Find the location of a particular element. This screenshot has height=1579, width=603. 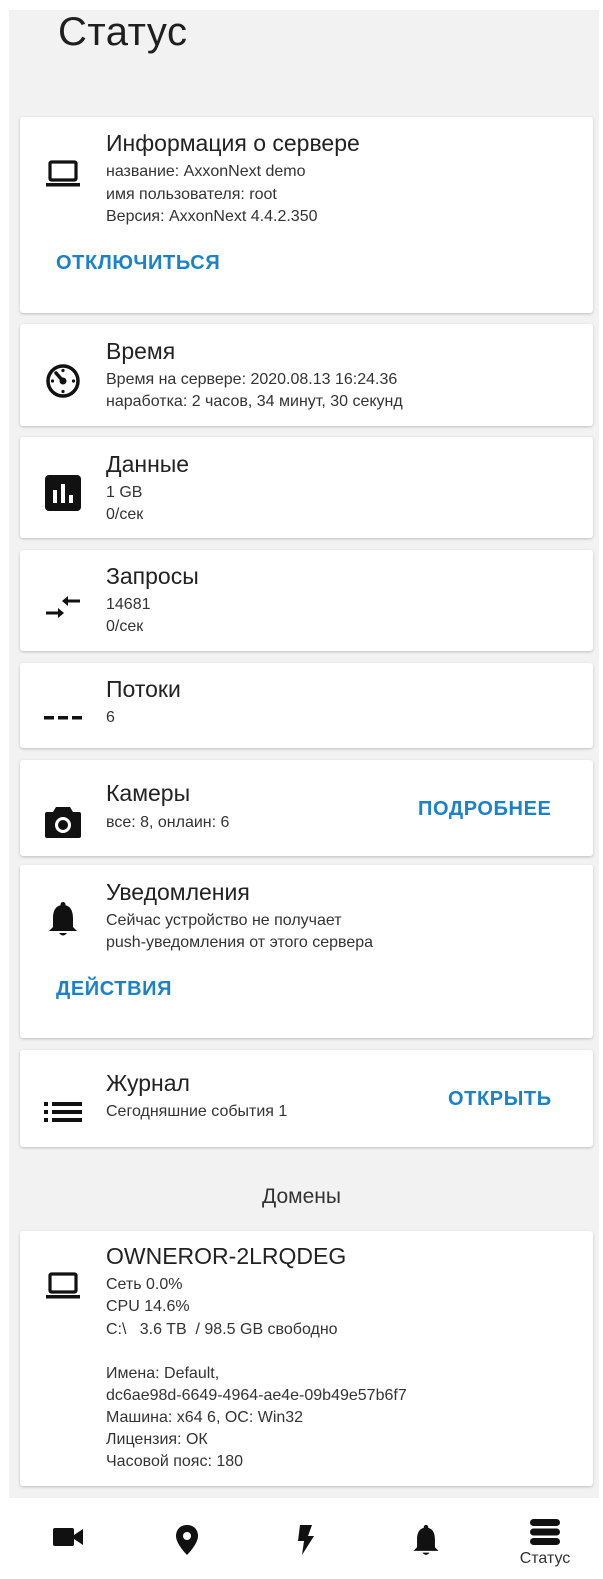

host-machine: Машина: x64 6, ОС: Win32 is located at coordinates (205, 1417).